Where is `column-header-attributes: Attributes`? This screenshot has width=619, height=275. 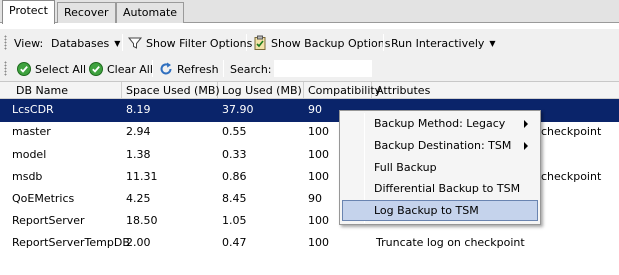 column-header-attributes: Attributes is located at coordinates (495, 90).